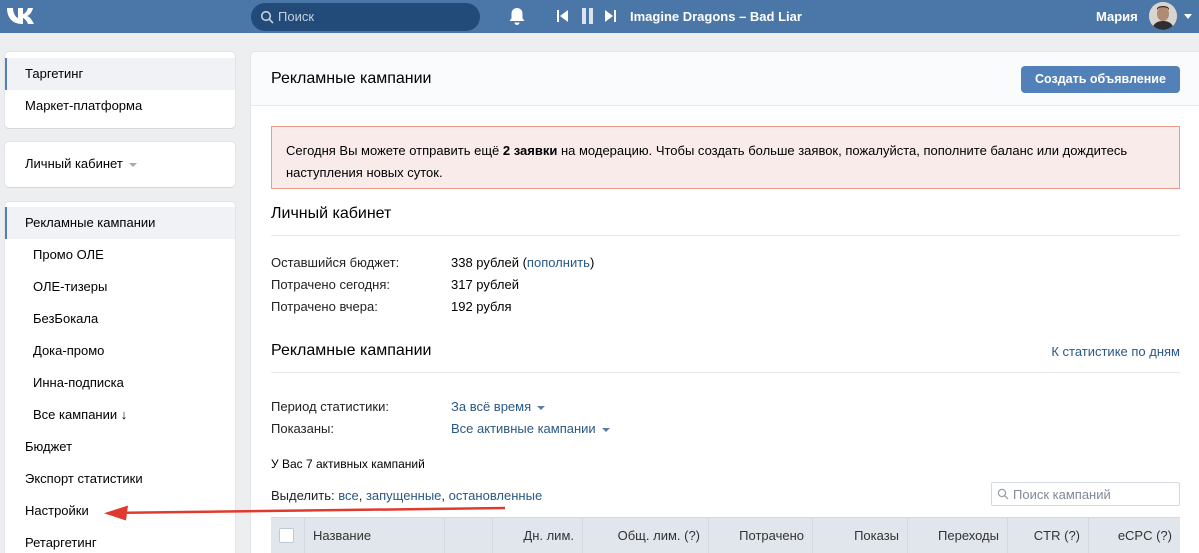  I want to click on sidebar-item-export-stats: Экспорт статистики, so click(120, 479).